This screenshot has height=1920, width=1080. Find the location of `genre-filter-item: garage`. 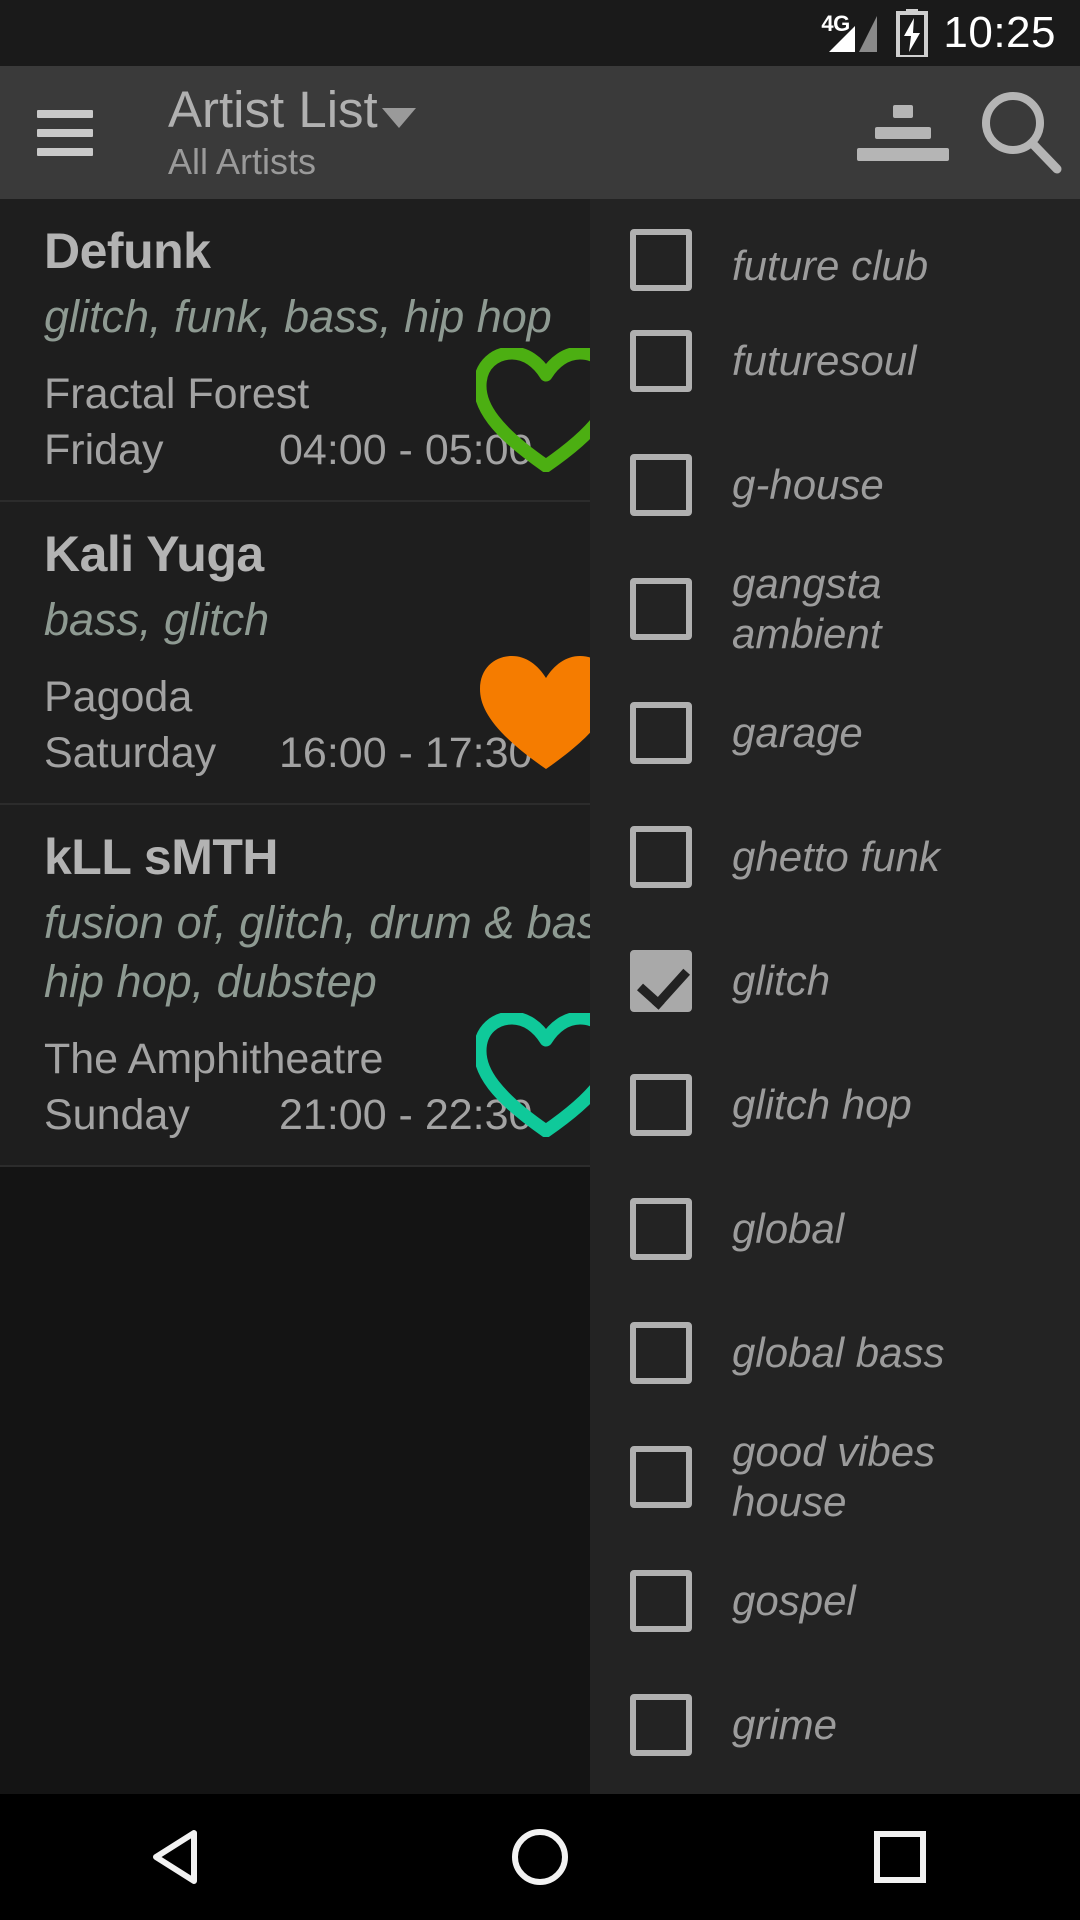

genre-filter-item: garage is located at coordinates (835, 733).